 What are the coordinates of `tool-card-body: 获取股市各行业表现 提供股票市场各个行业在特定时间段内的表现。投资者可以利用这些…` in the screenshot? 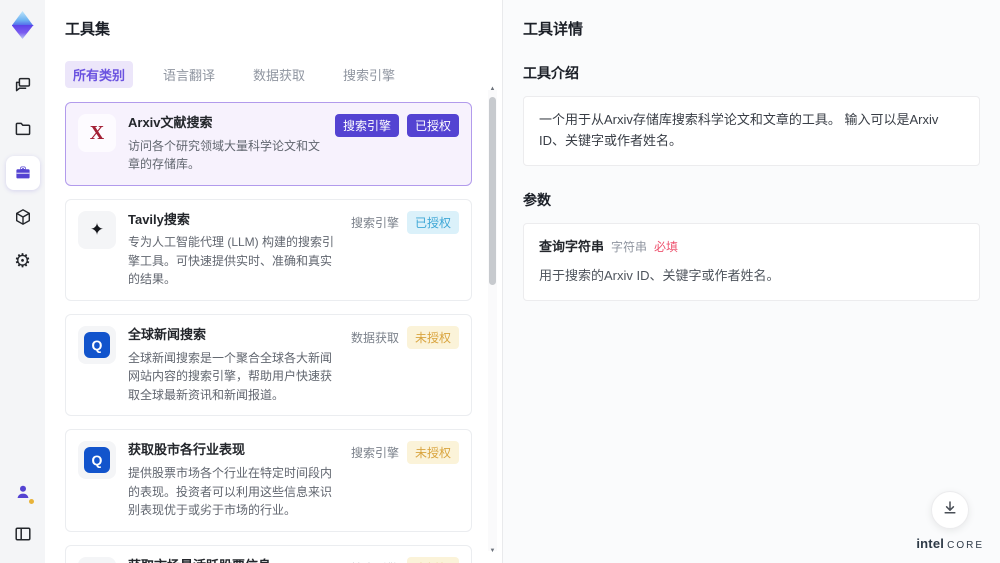 It's located at (233, 480).